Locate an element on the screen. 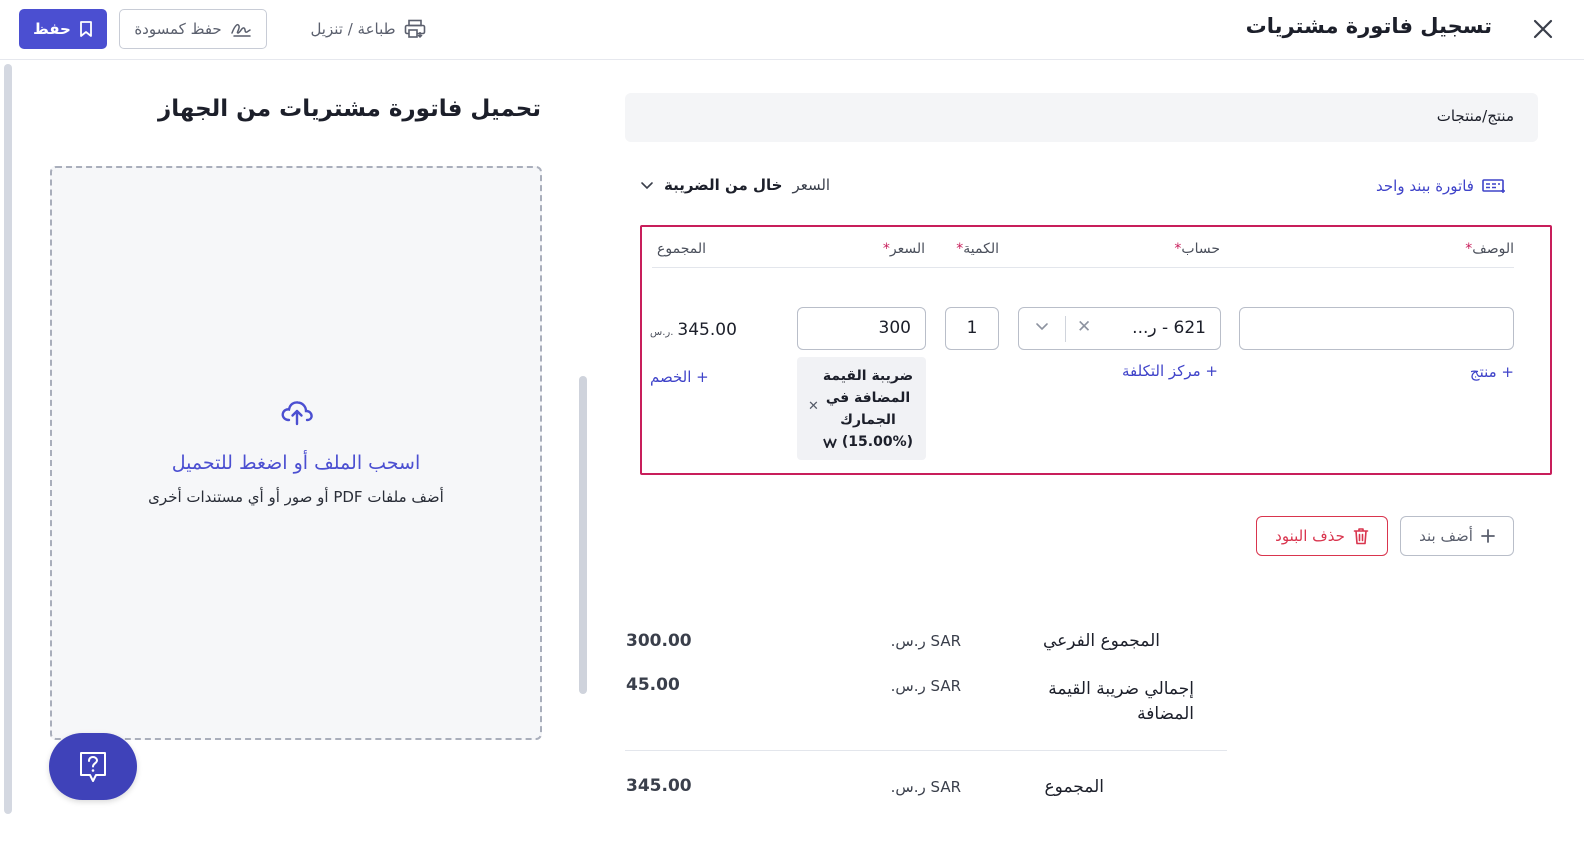  line-total-currency: ر.س. is located at coordinates (662, 332).